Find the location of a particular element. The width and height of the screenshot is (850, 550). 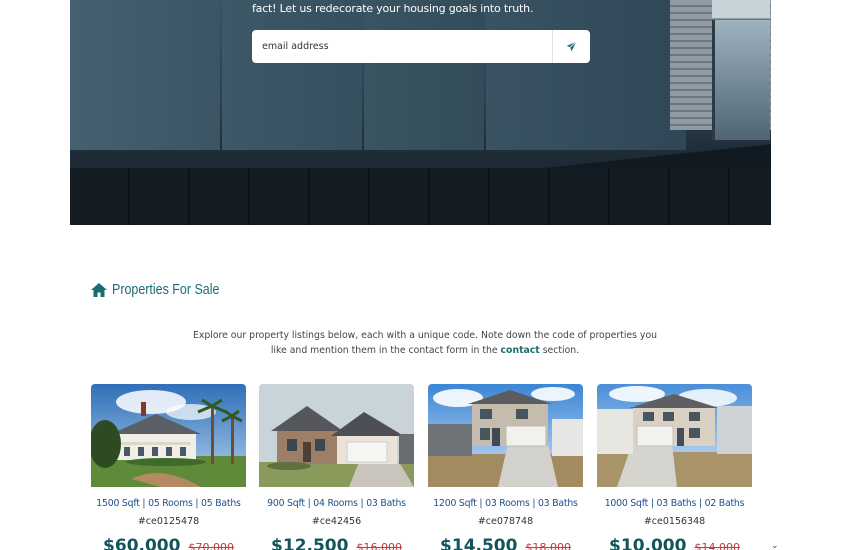

intro-text-end: section. is located at coordinates (559, 350).